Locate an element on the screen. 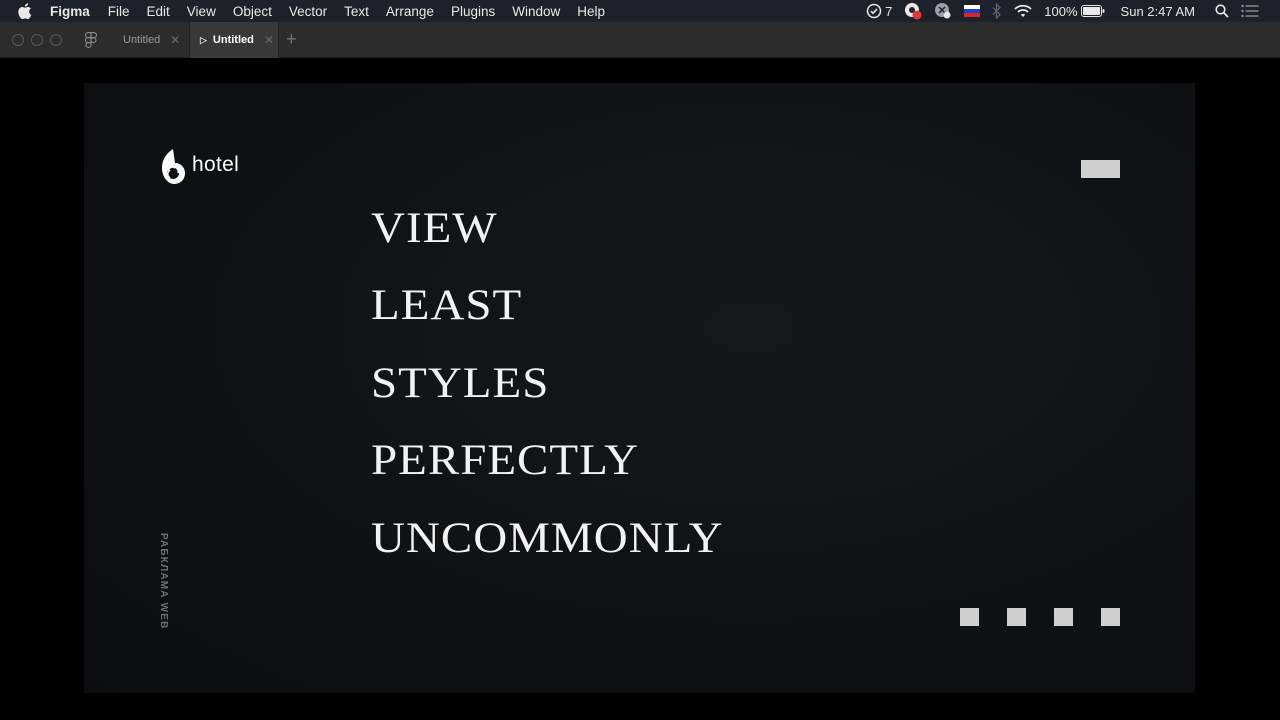 The width and height of the screenshot is (1280, 720). figma-home-icon is located at coordinates (91, 43).